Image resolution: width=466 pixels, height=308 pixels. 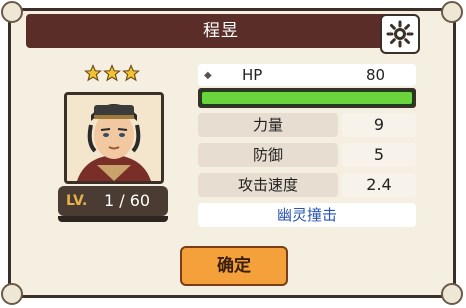 I want to click on stat-row-defense: 防御 5, so click(x=307, y=155).